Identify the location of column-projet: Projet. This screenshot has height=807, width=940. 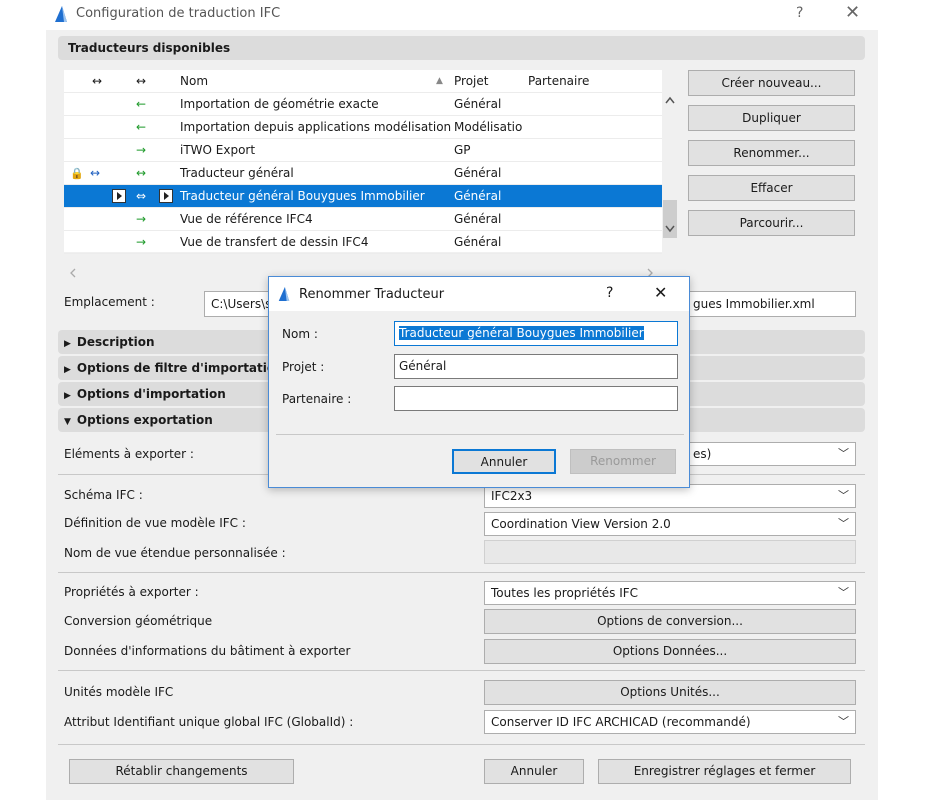
(471, 81).